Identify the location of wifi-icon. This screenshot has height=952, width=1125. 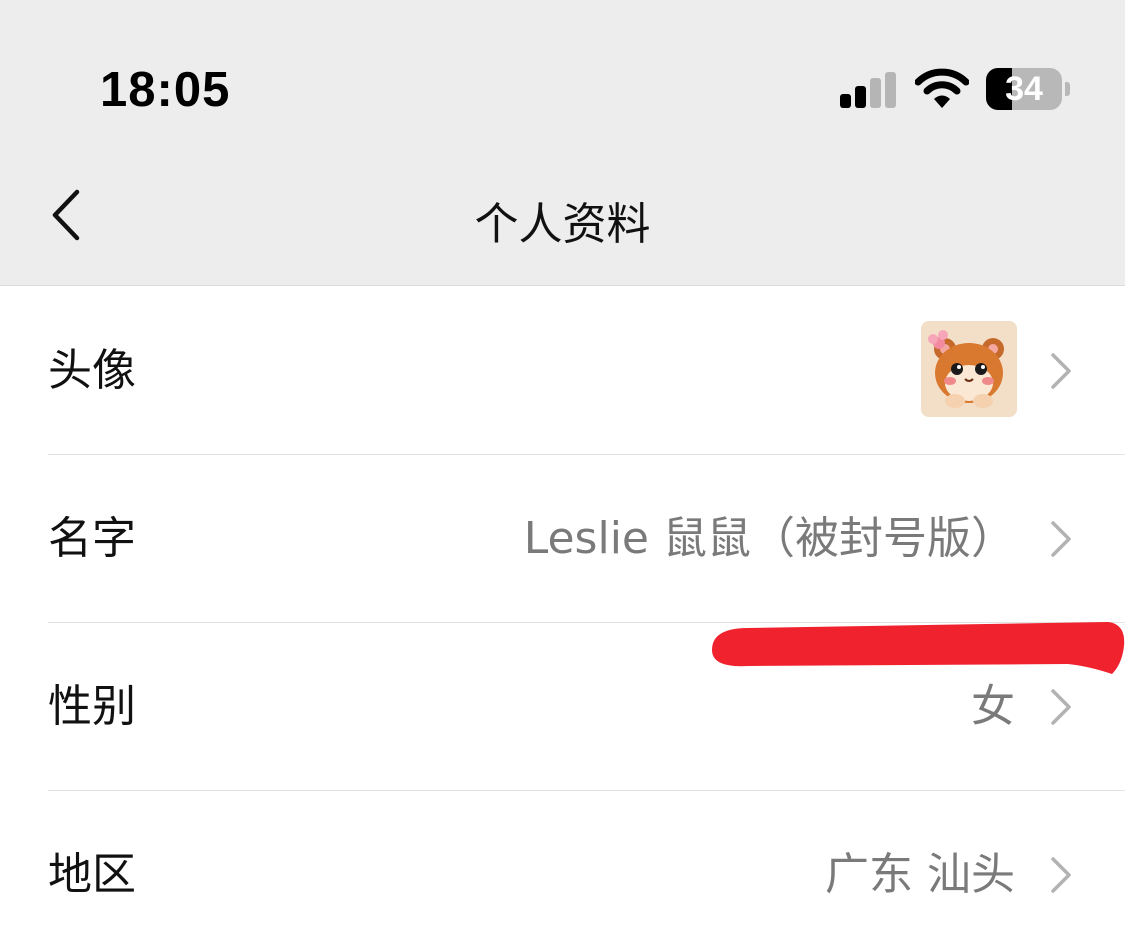
(942, 88).